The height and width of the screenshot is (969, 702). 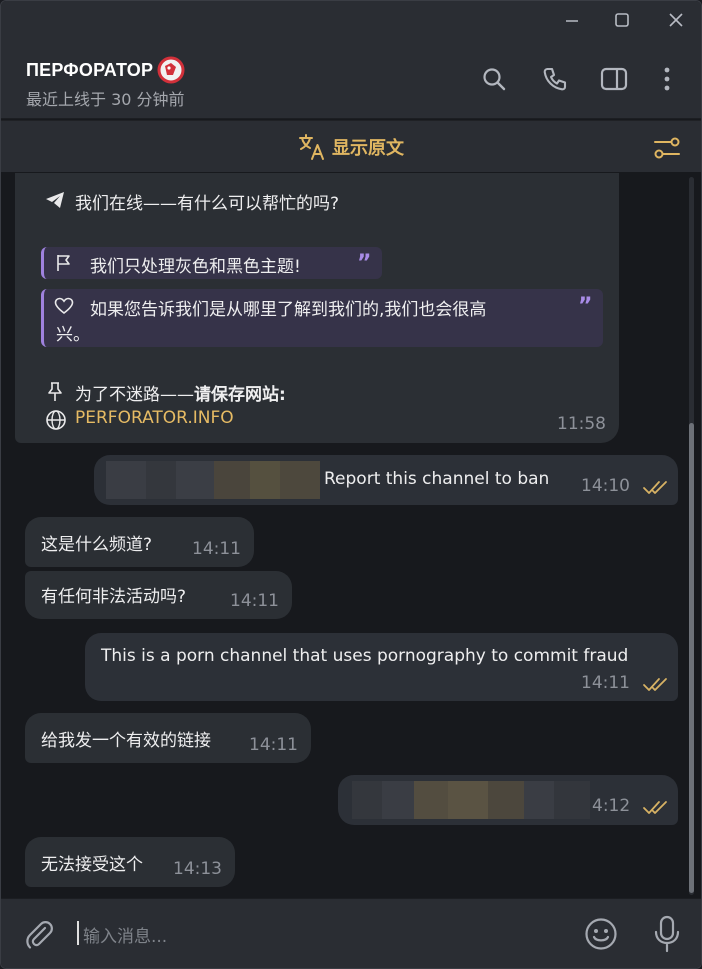 What do you see at coordinates (63, 263) in the screenshot?
I see `flag-icon` at bounding box center [63, 263].